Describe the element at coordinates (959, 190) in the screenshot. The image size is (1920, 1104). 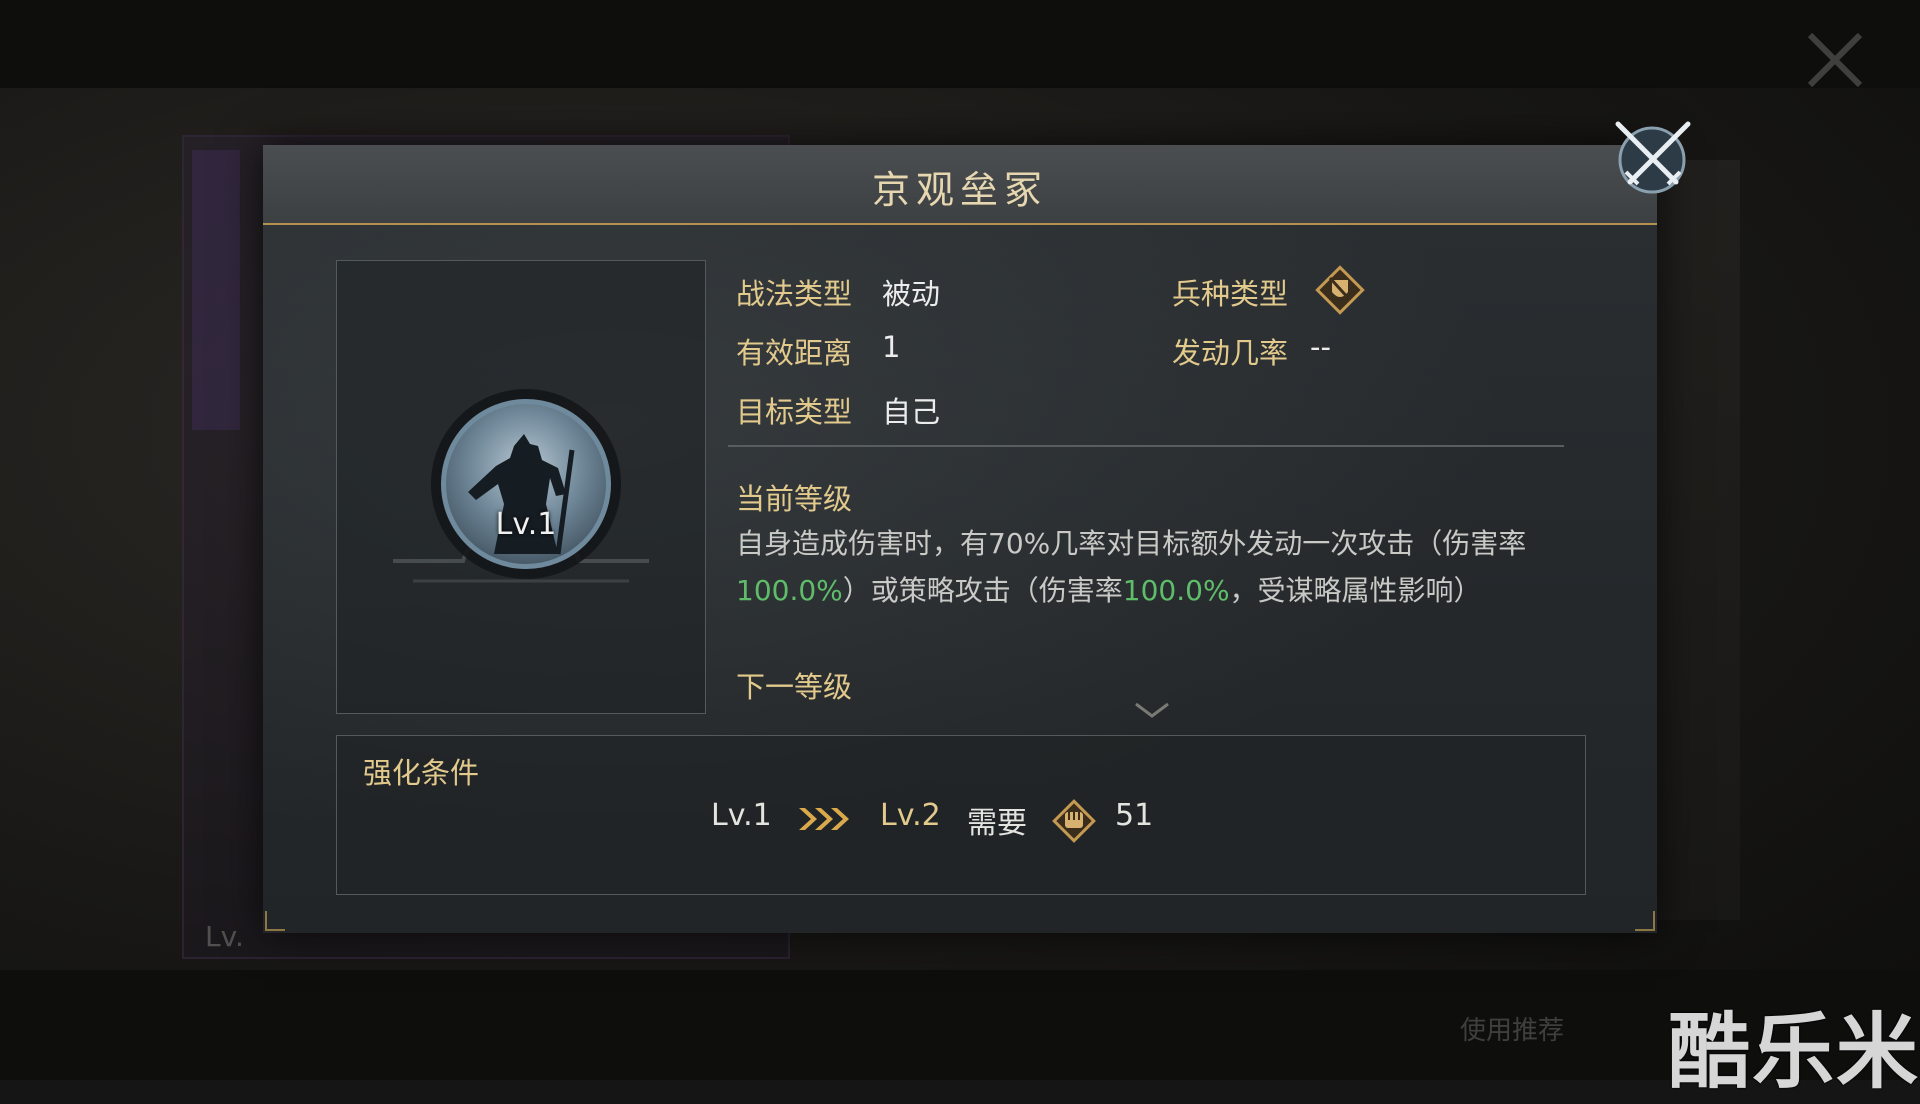
I see `dialog-title: 京观垒冢` at that location.